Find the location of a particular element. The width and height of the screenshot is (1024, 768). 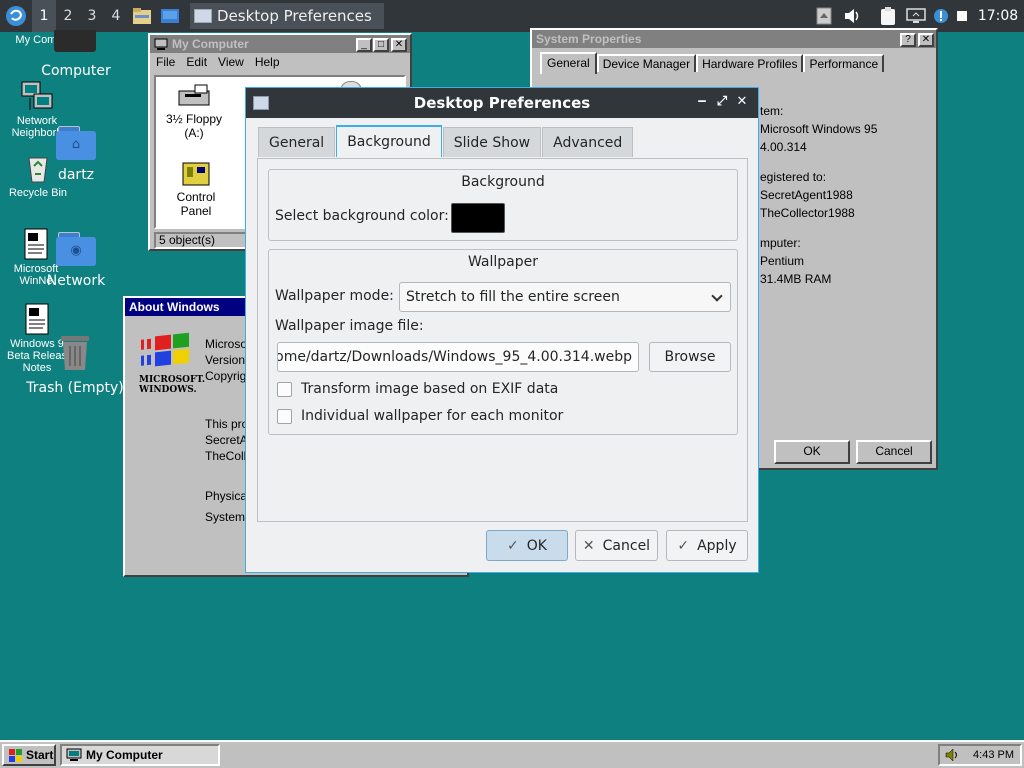

network-neighborhood-icon is located at coordinates (37, 95).